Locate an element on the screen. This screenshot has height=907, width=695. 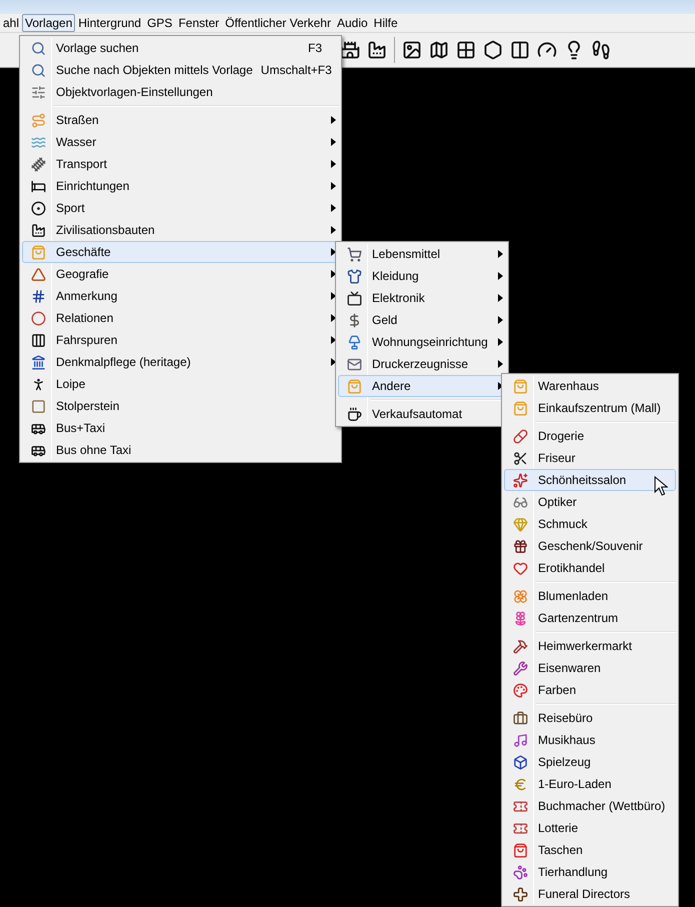
mouse-pointer-icon is located at coordinates (661, 486).